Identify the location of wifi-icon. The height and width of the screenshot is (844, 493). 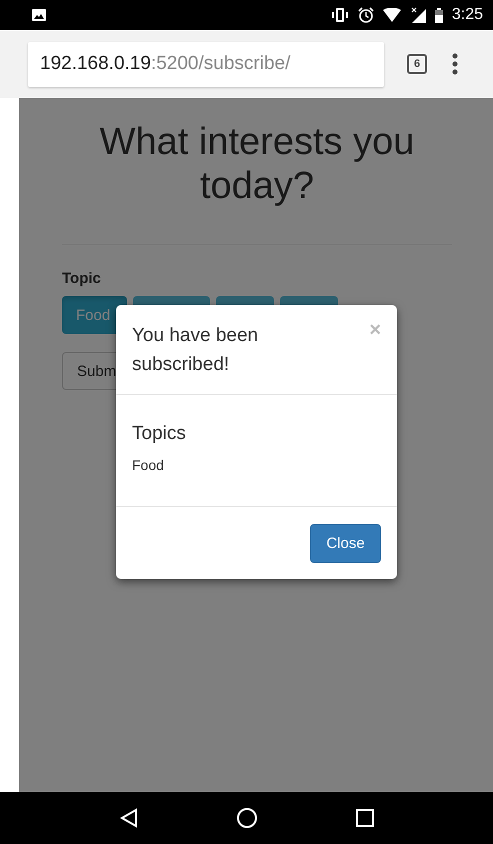
(391, 15).